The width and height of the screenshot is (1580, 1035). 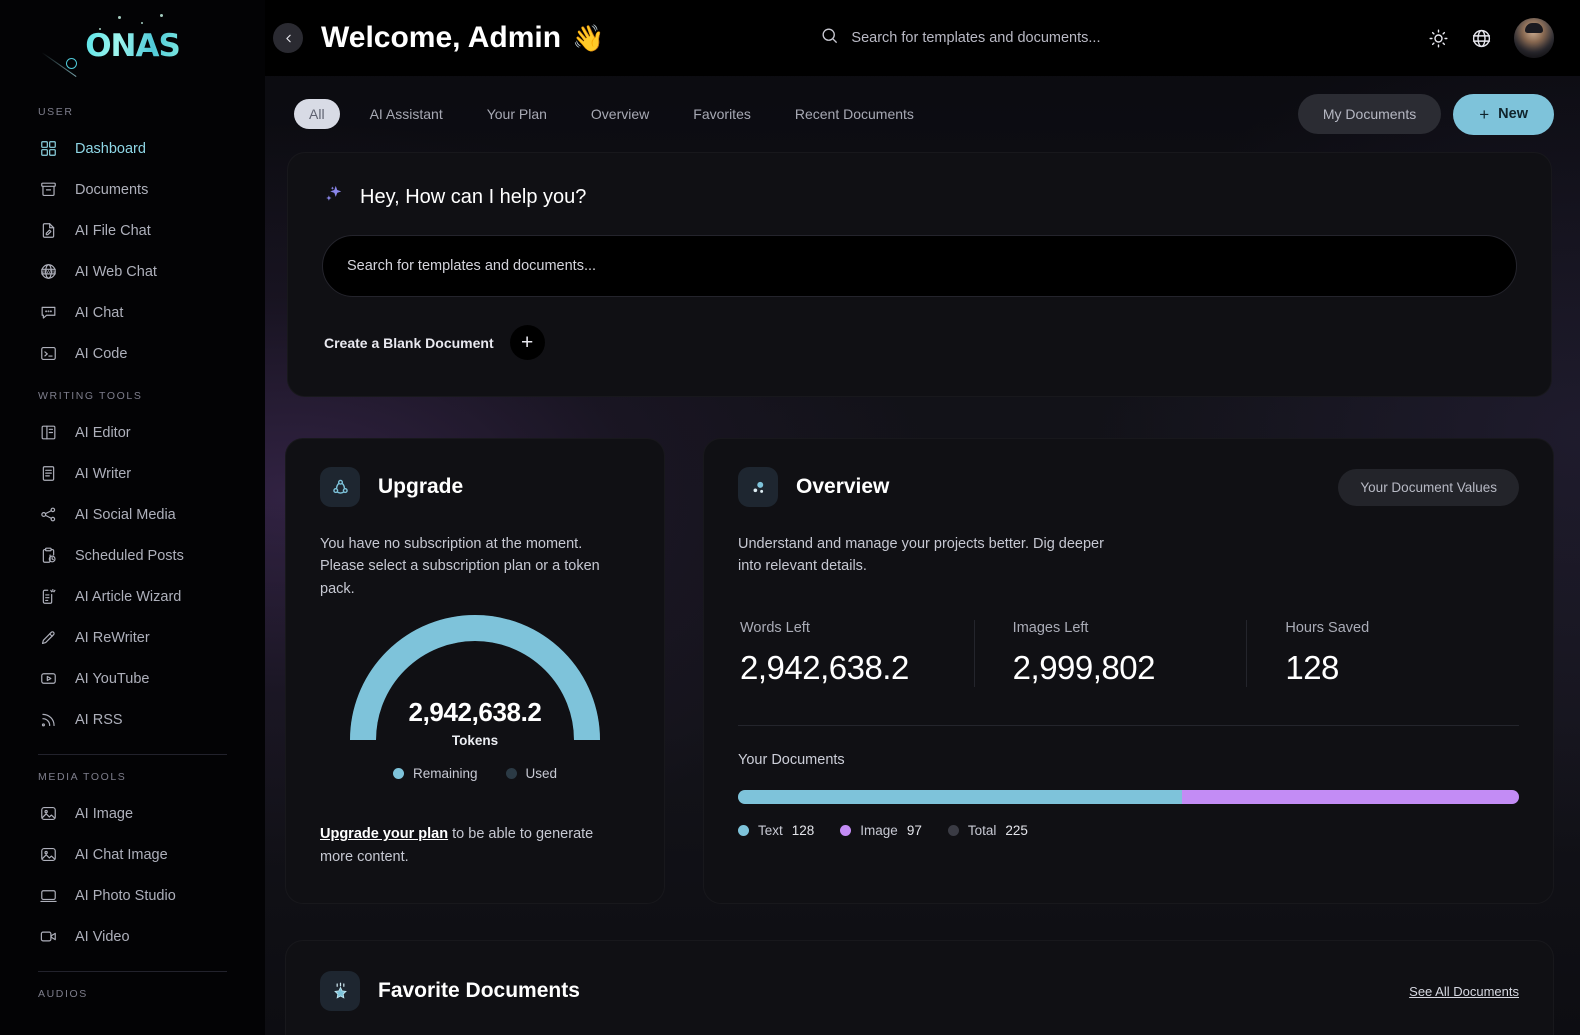 What do you see at coordinates (132, 353) in the screenshot?
I see `sidebar-item-ai-code: AI Code` at bounding box center [132, 353].